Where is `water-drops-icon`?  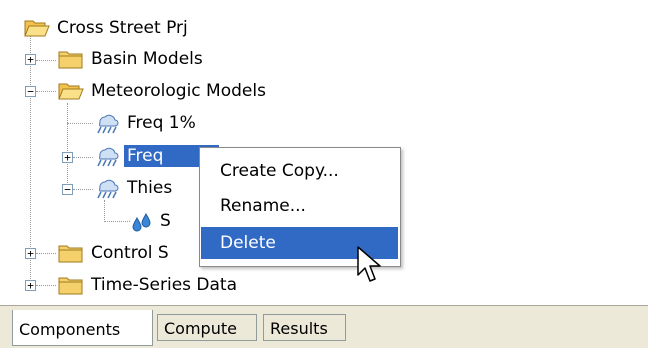
water-drops-icon is located at coordinates (142, 221).